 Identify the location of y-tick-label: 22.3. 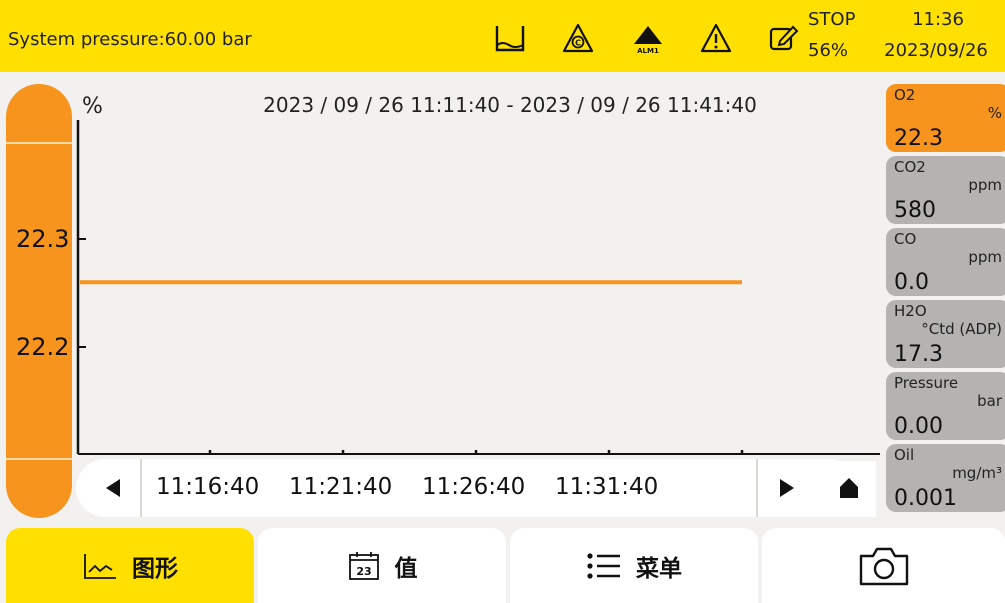
(43, 239).